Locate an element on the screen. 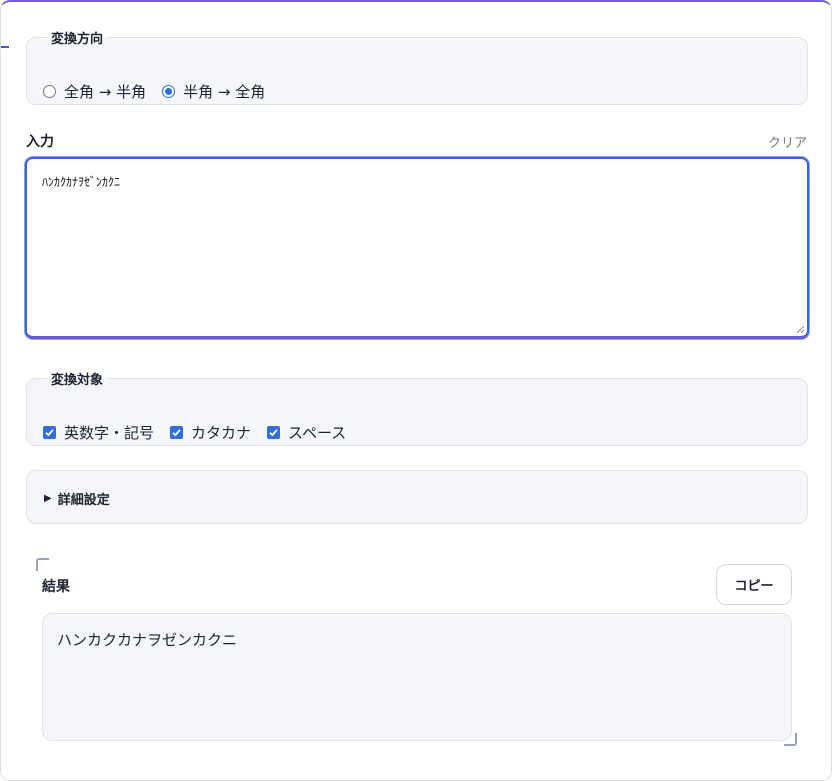 This screenshot has height=781, width=832. direction-options: 全角 → 半角 半角 → 全角 is located at coordinates (162, 91).